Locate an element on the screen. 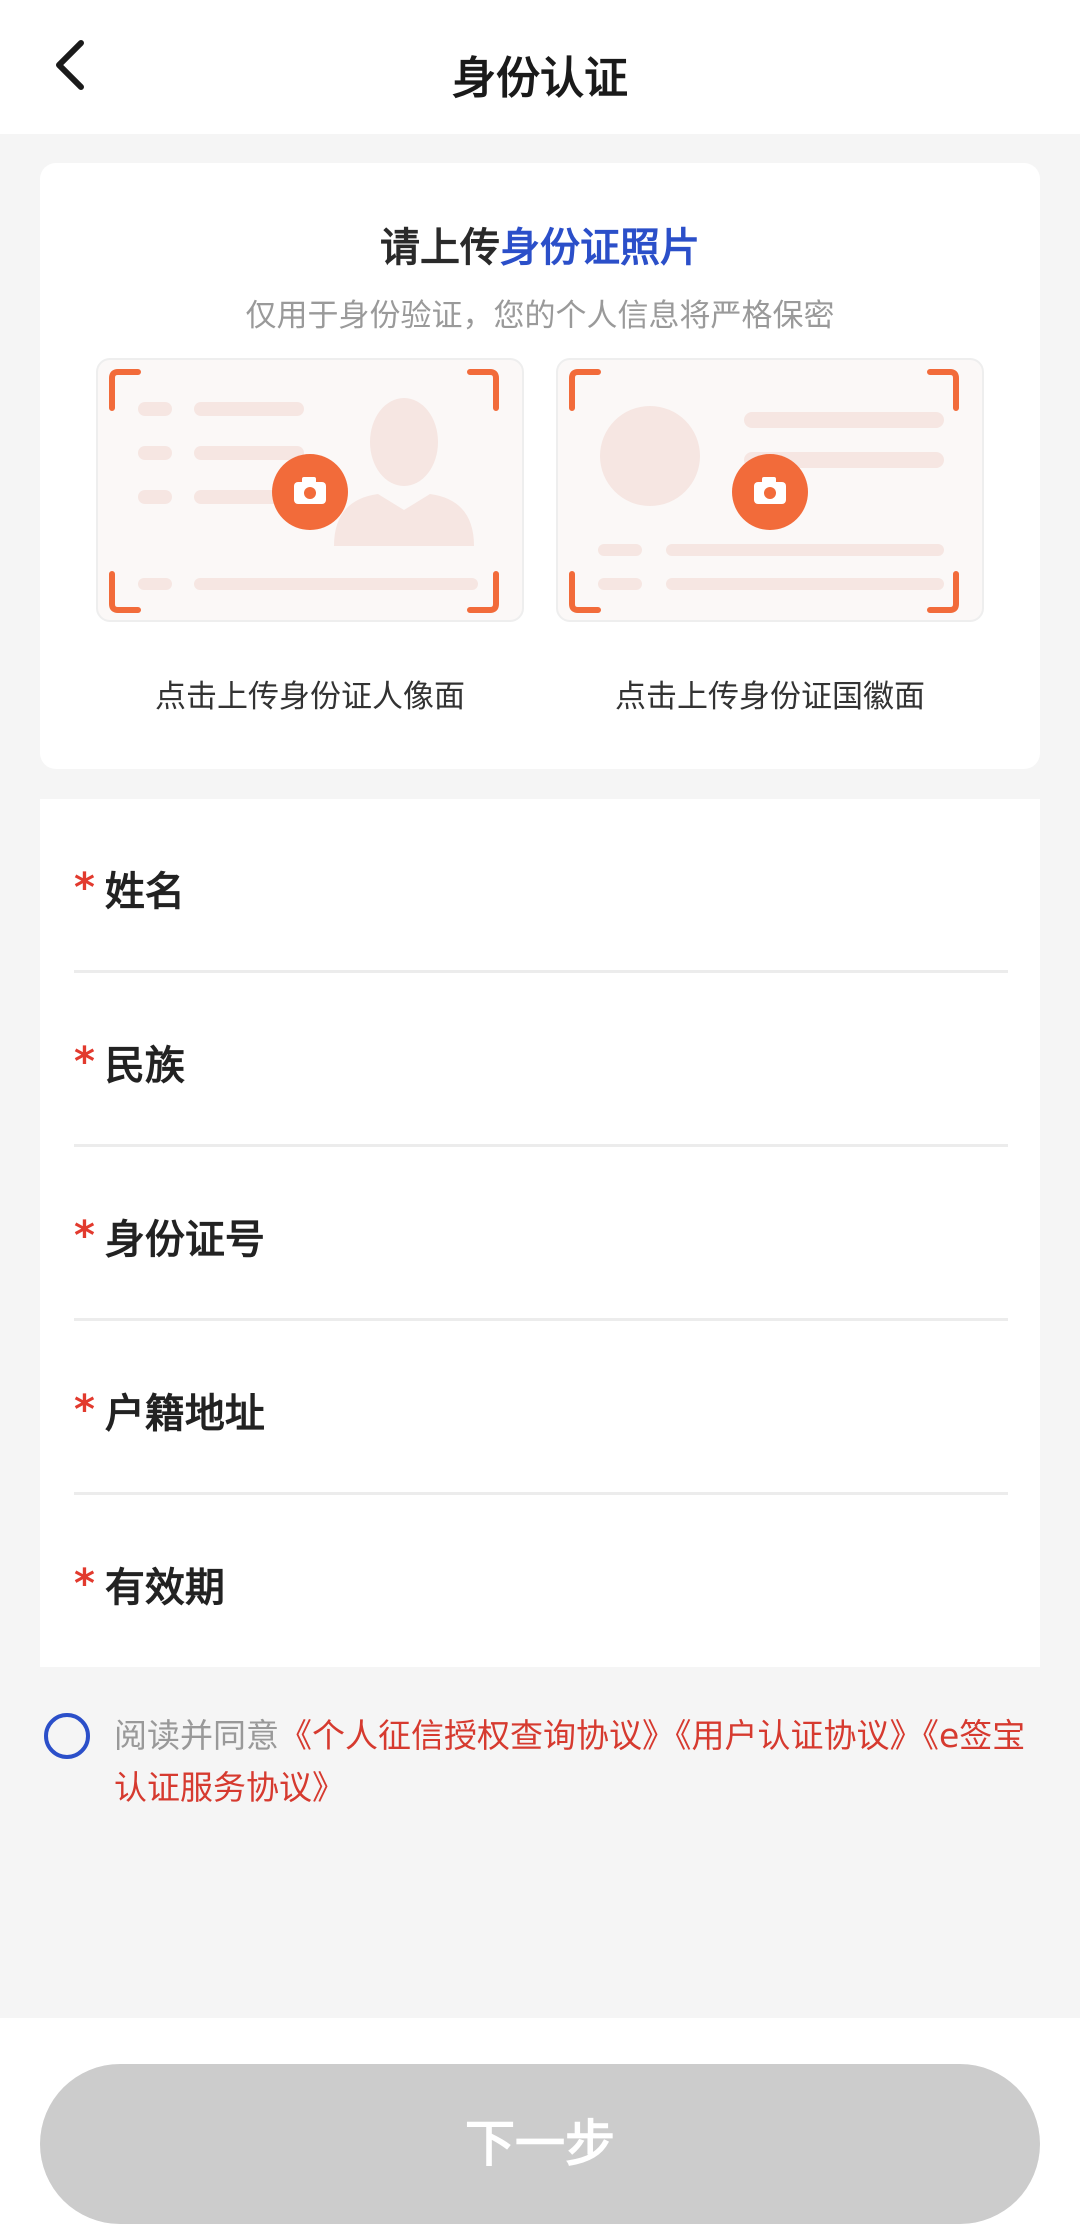 The height and width of the screenshot is (2224, 1080). front-upload-label: 点击上传身份证人像面 is located at coordinates (310, 693).